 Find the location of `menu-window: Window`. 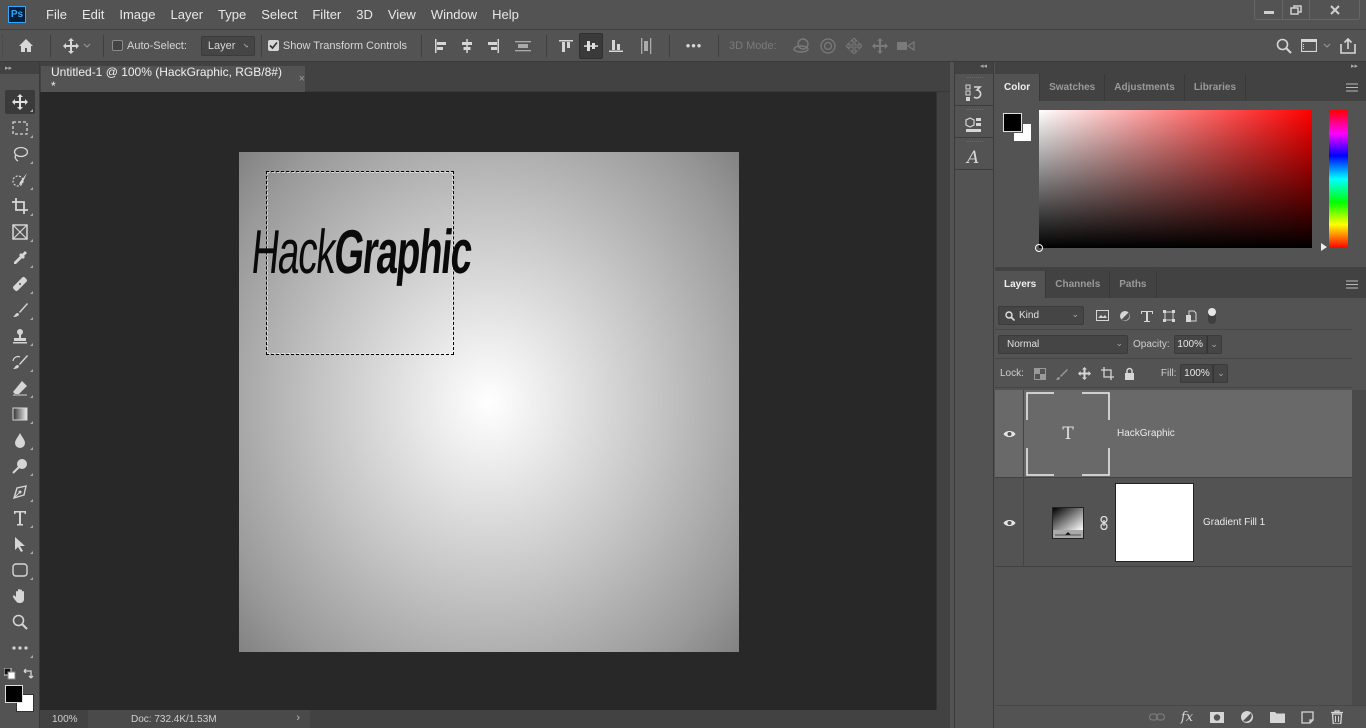

menu-window: Window is located at coordinates (454, 14).